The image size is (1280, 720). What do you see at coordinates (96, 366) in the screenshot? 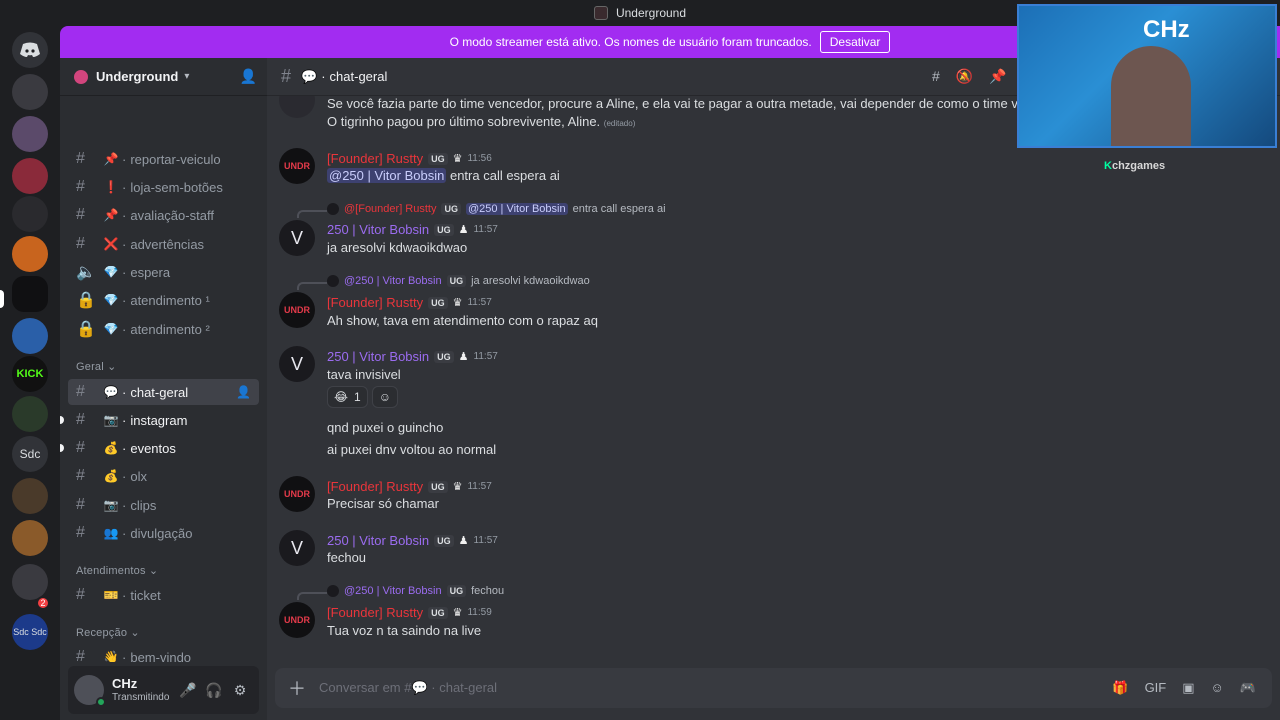
I see `category-geral: Geral ⌄` at bounding box center [96, 366].